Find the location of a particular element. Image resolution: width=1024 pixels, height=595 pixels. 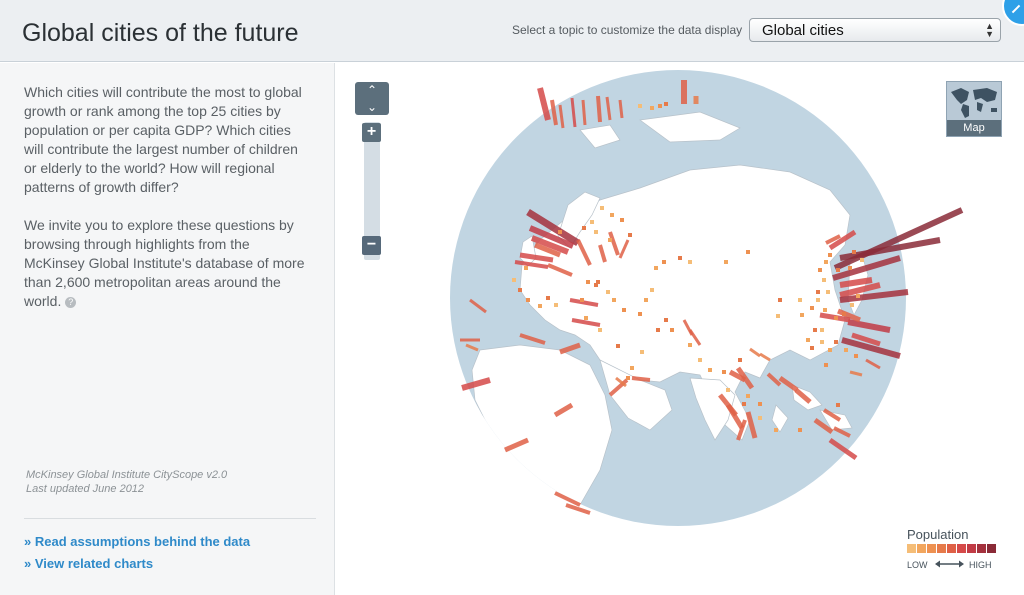

zoom-in-button: + is located at coordinates (371, 132).